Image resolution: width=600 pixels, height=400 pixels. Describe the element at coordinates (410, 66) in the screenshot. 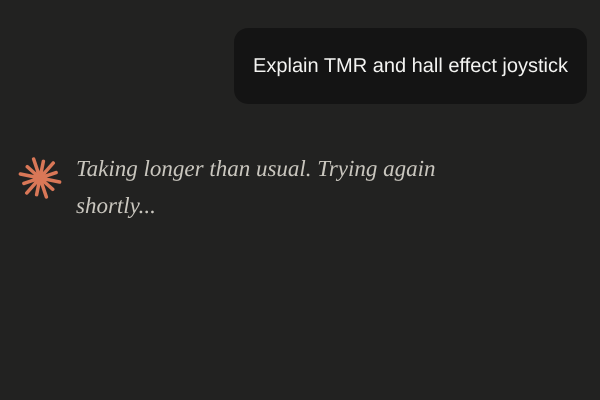

I see `user-message: Explain TMR and hall effect joystick` at that location.